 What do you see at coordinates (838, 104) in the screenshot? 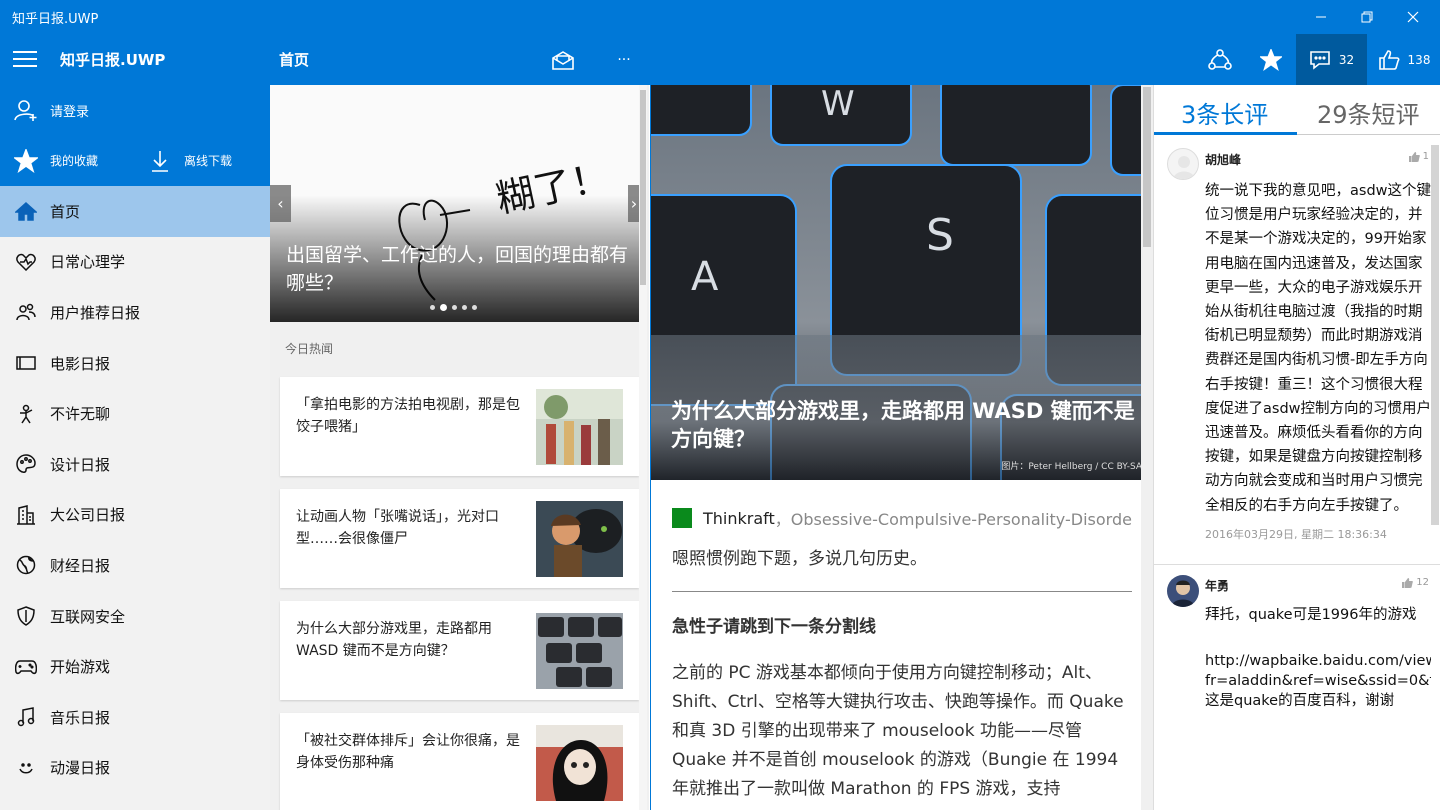
I see `key-w-label: W` at bounding box center [838, 104].